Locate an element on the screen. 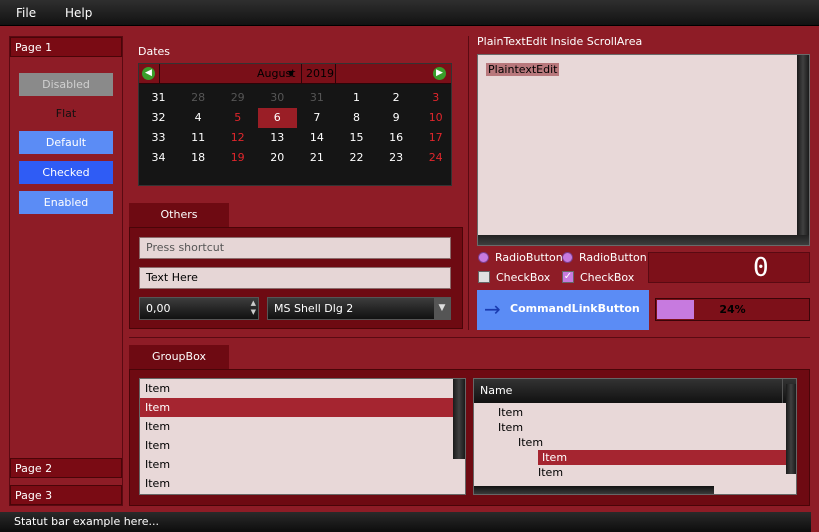 Image resolution: width=819 pixels, height=532 pixels. calendar-day: 5 is located at coordinates (237, 118).